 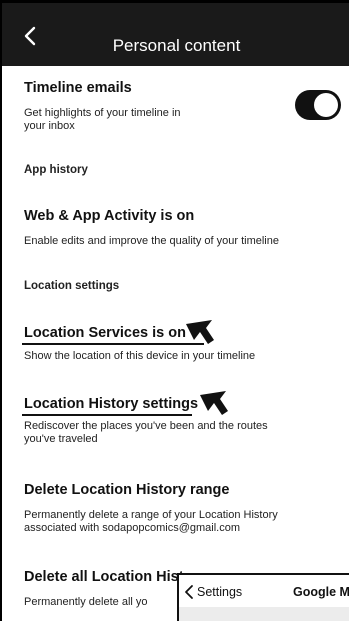 I want to click on overlay-settings-snippet: Settings Google M, so click(x=263, y=597).